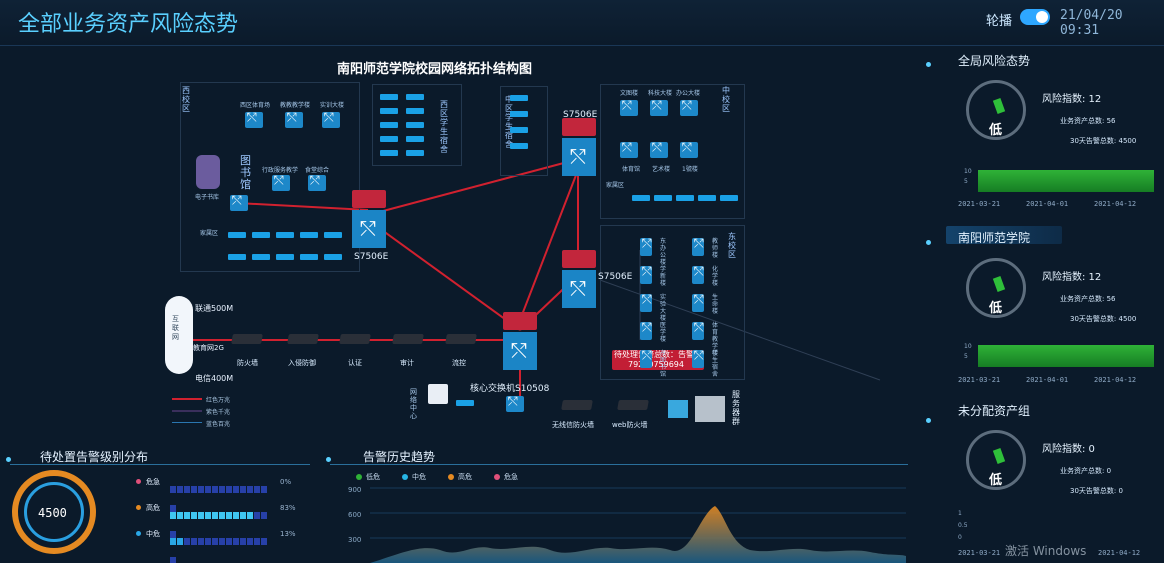 The image size is (1164, 563). Describe the element at coordinates (207, 197) in the screenshot. I see `library-server-label: 电子书库` at that location.